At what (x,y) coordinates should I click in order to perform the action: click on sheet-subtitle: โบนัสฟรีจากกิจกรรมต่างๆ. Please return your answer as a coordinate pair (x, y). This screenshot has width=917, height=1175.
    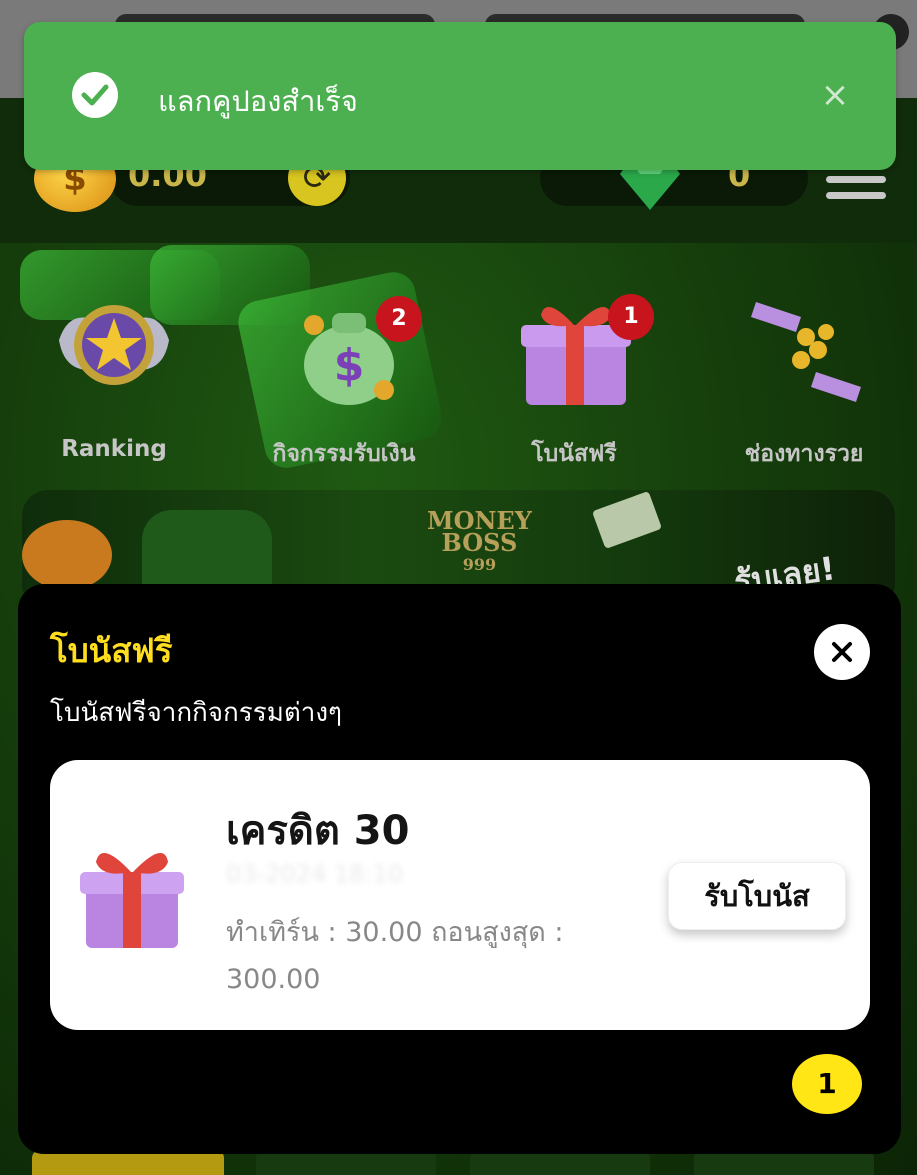
    Looking at the image, I should click on (196, 713).